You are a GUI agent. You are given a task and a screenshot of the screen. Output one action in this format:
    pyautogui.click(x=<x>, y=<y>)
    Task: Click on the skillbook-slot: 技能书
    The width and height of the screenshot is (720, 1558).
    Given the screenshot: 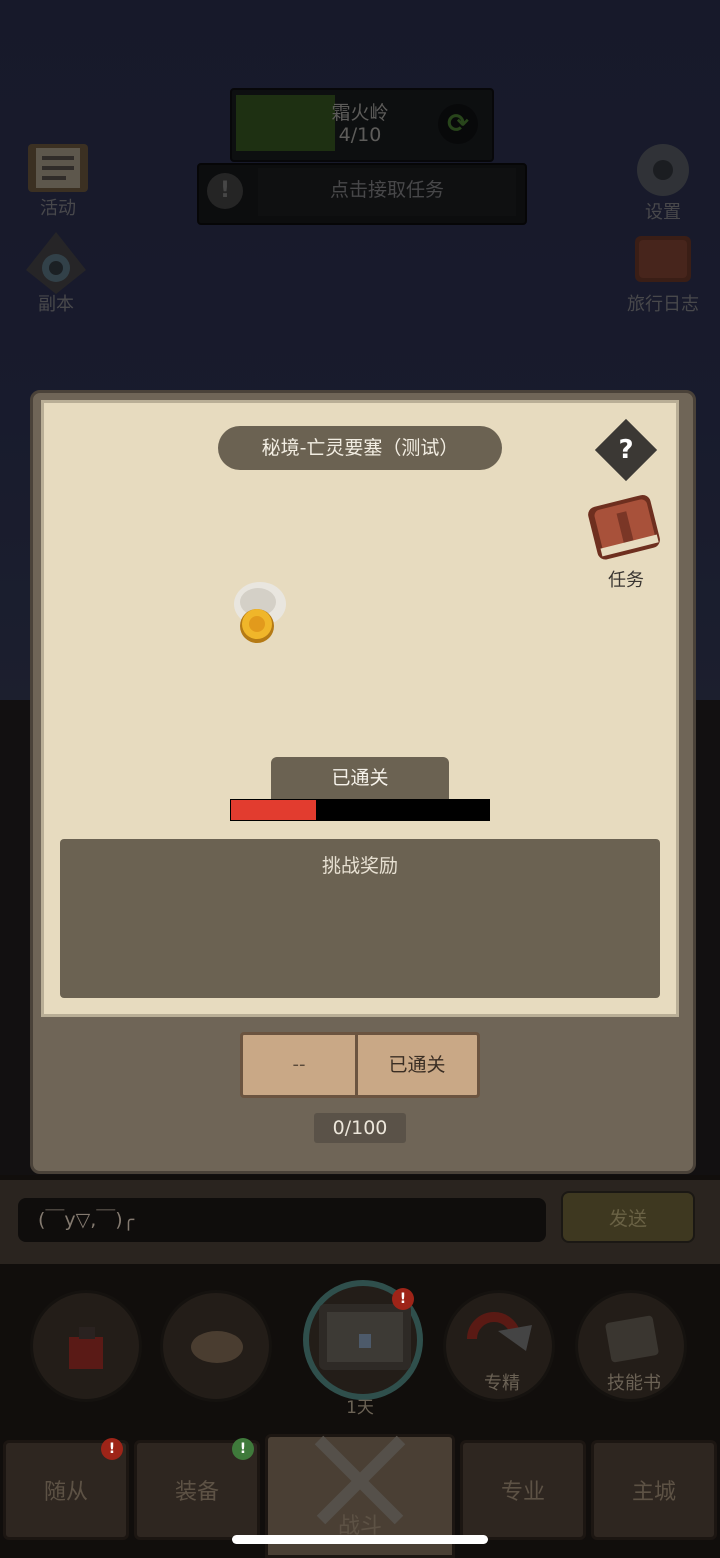 What is the action you would take?
    pyautogui.click(x=631, y=1346)
    